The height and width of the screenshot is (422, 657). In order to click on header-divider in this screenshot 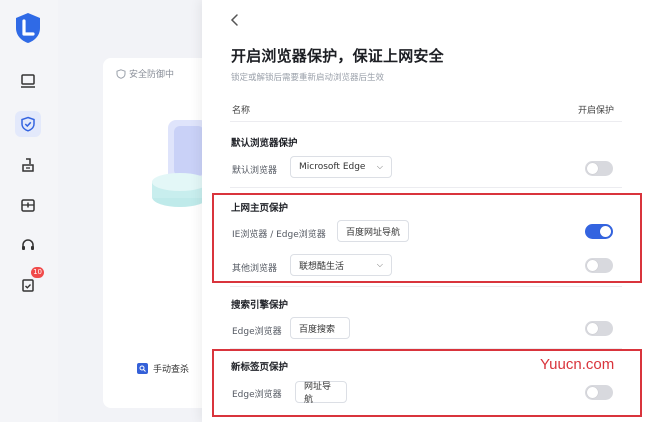, I will do `click(426, 121)`.